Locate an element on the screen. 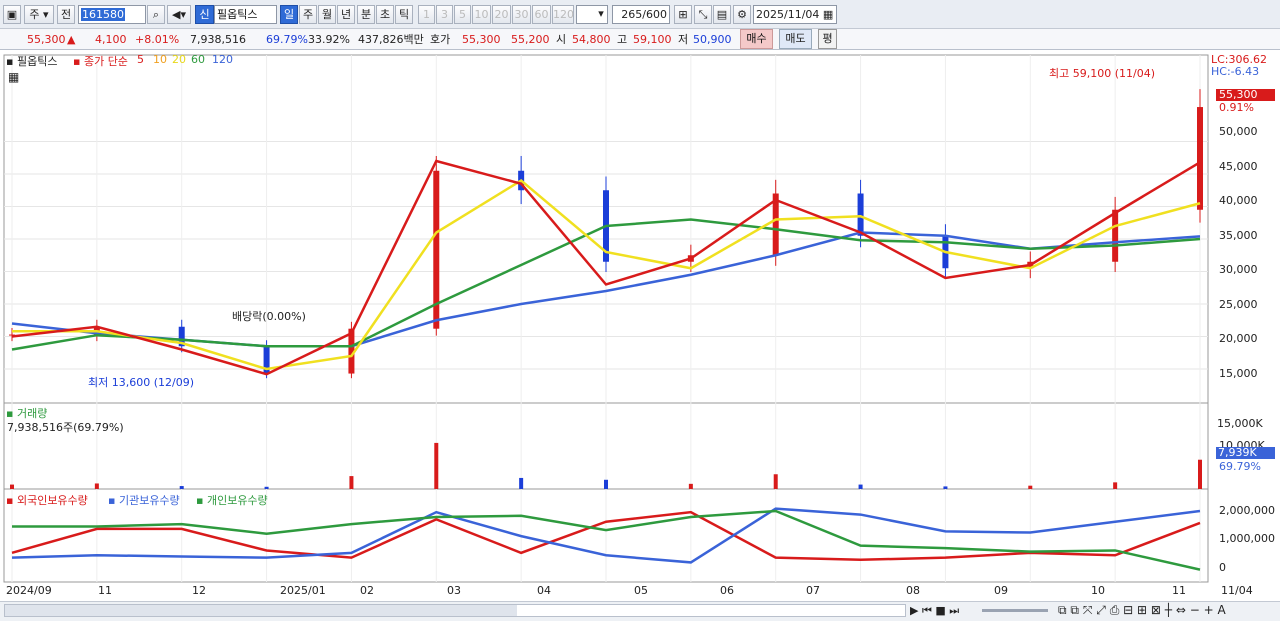  balance-button: 평 is located at coordinates (827, 39).